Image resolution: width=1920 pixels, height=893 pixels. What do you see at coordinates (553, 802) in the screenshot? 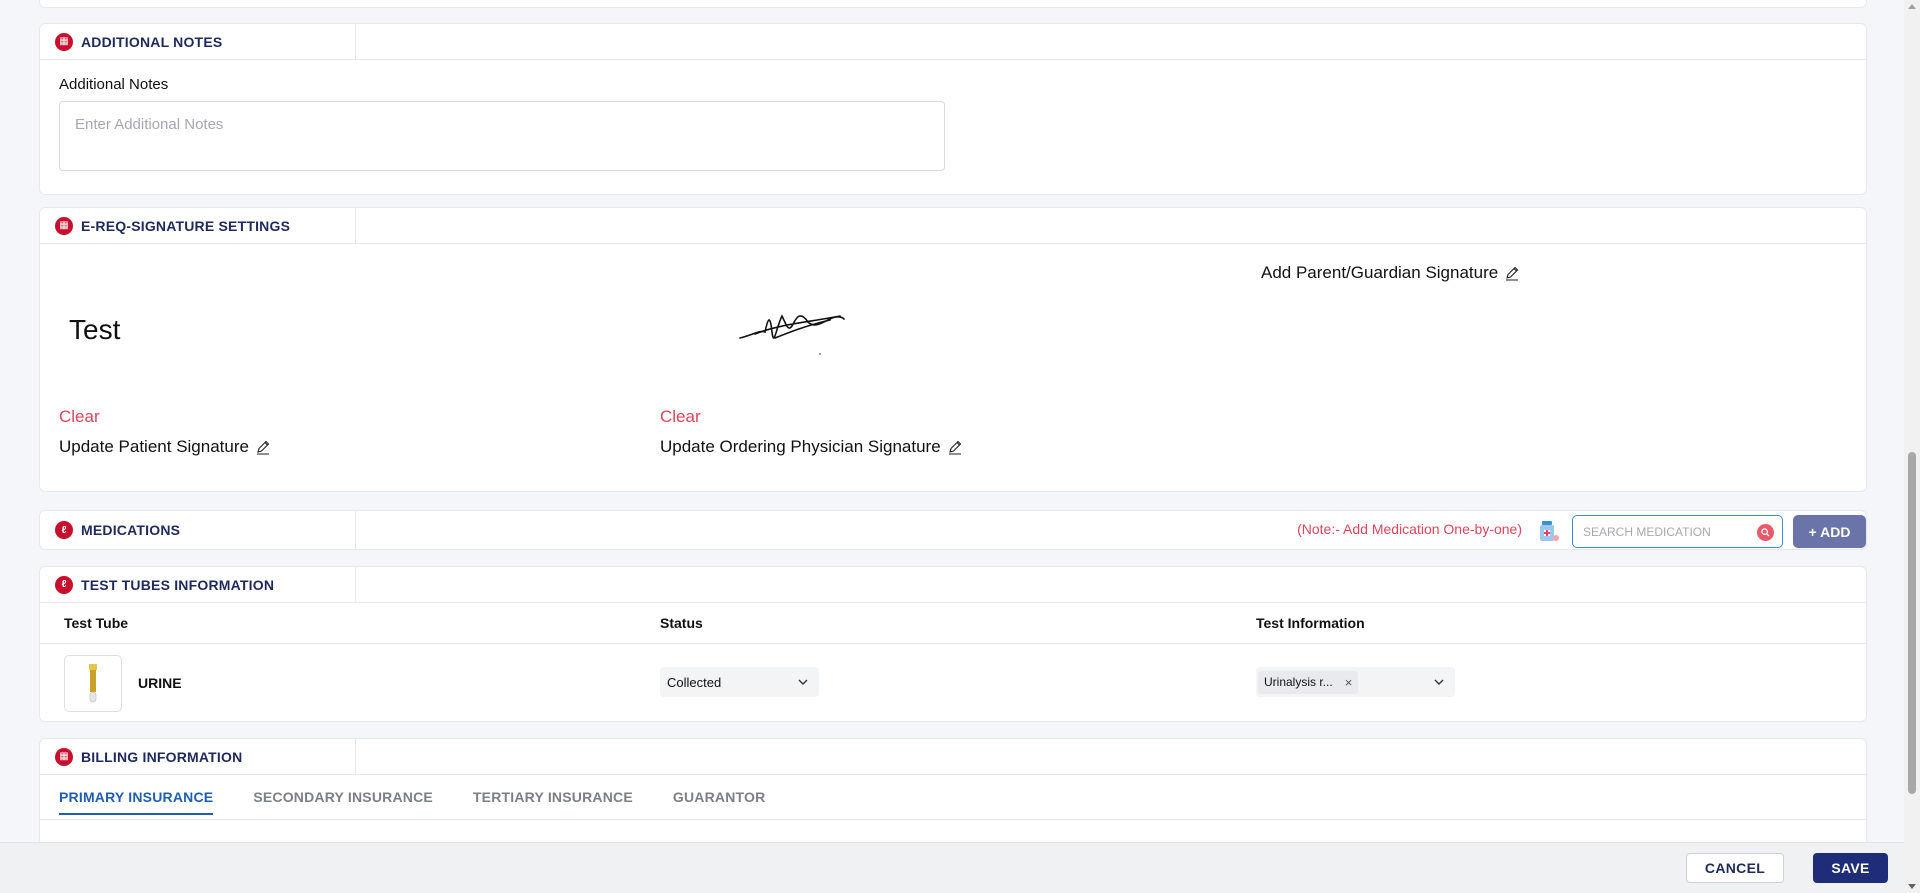
I see `tab-tertiary-insurance: TERTIARY INSURANCE` at bounding box center [553, 802].